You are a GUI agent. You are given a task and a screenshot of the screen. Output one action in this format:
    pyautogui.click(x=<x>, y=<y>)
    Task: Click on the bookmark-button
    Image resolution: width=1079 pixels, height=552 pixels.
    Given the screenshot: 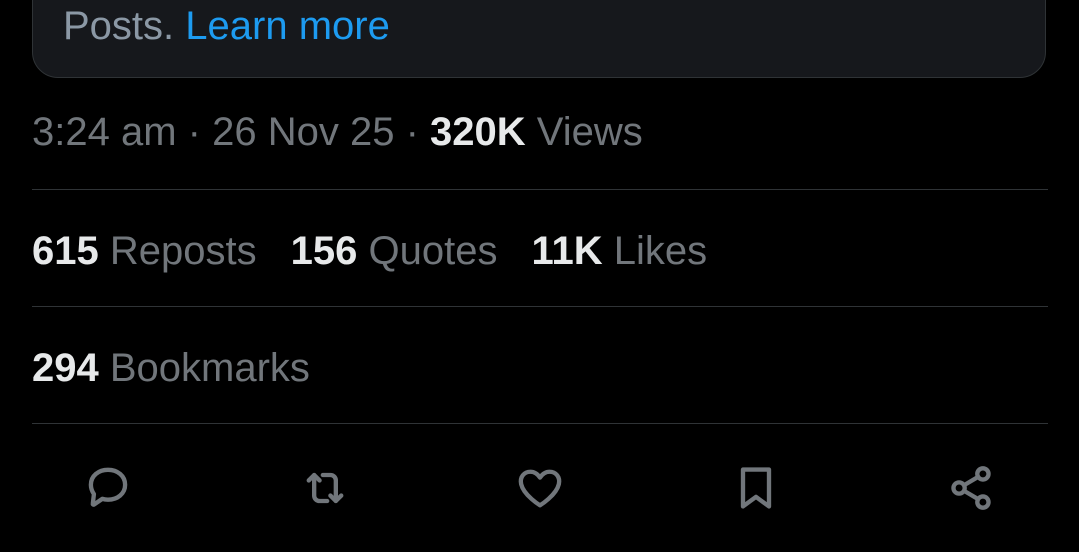 What is the action you would take?
    pyautogui.click(x=756, y=488)
    